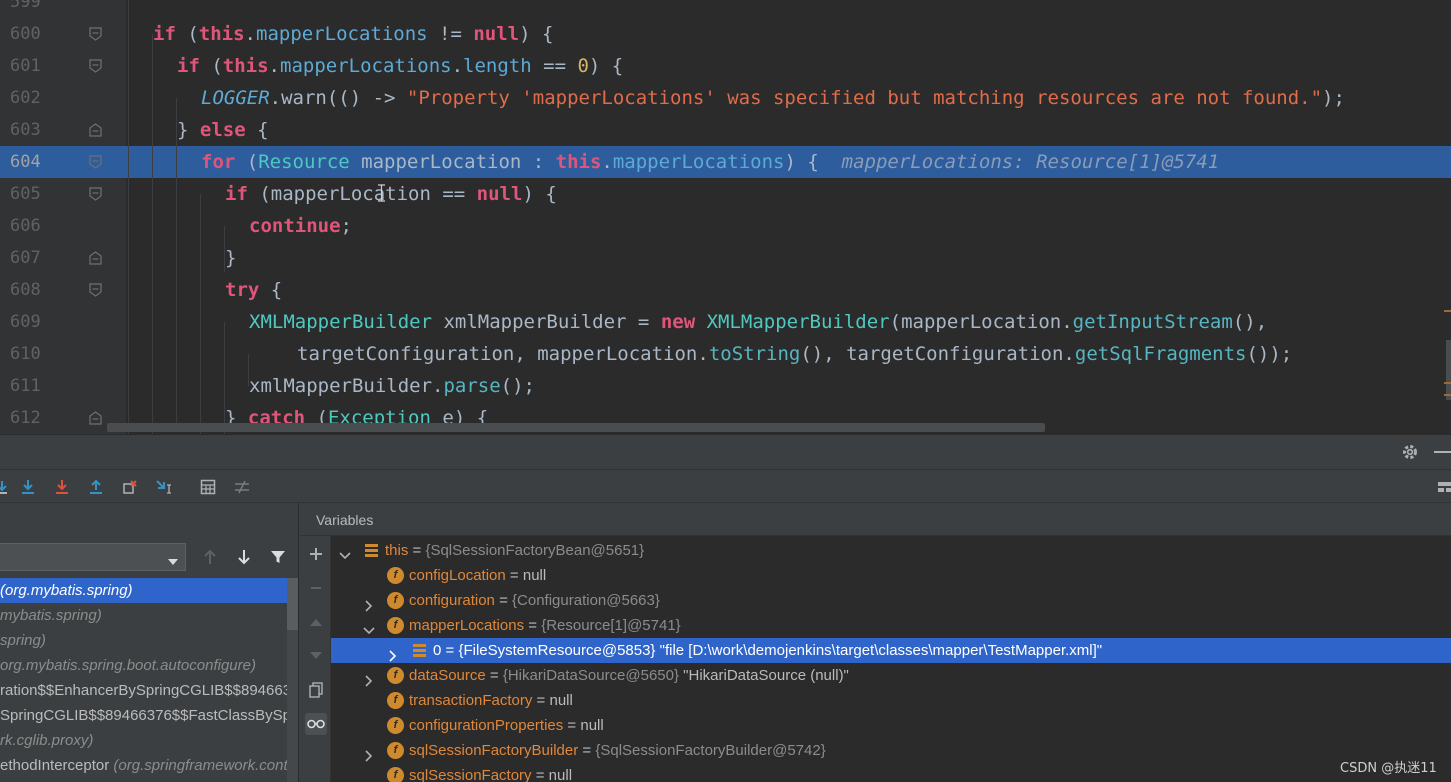 The width and height of the screenshot is (1451, 782). I want to click on stack-frame: ration$$EnhancerBySpringCGLIB$$89466376, so click(145, 690).